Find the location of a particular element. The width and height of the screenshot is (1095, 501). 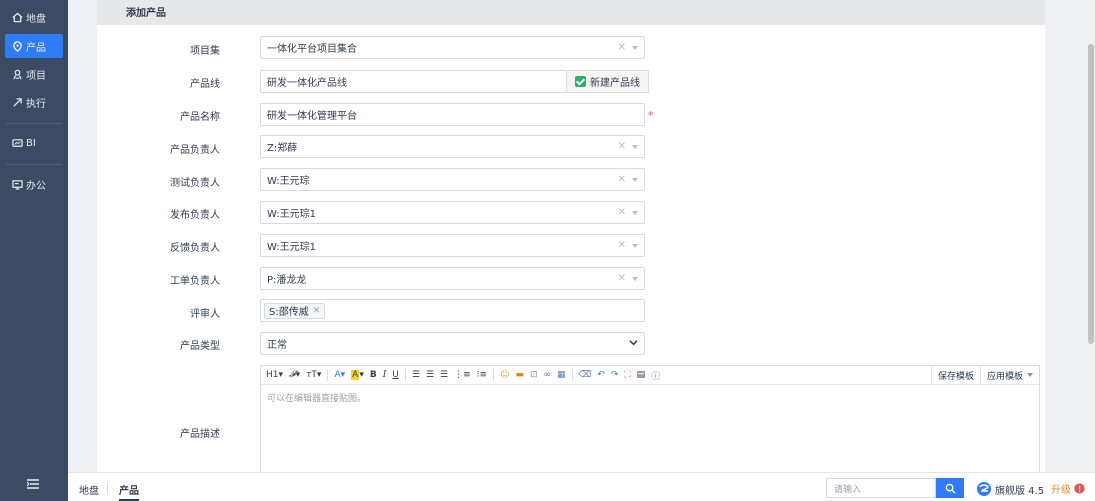

breadcrumb-product: 产品 is located at coordinates (129, 491).